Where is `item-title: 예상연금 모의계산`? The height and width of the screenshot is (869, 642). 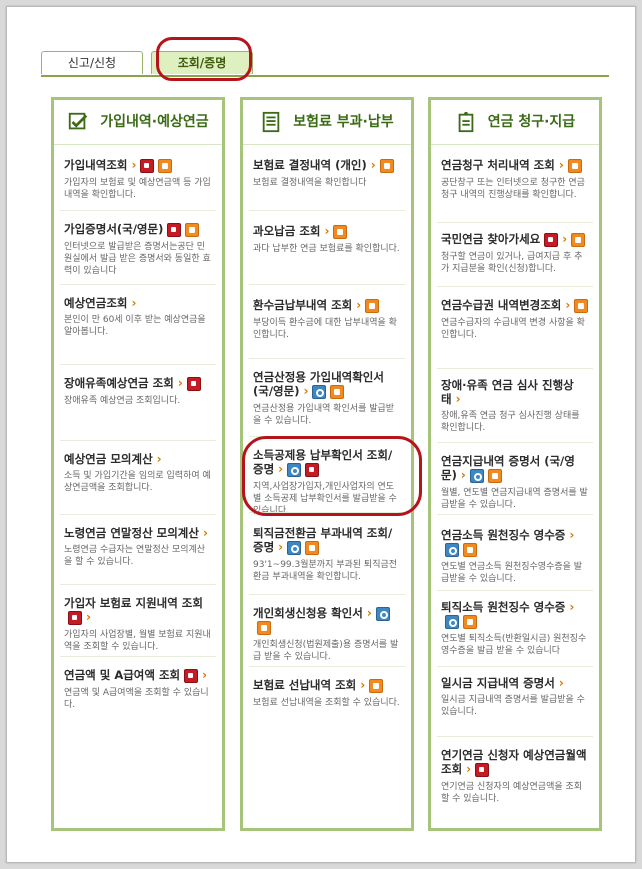 item-title: 예상연금 모의계산 is located at coordinates (108, 459).